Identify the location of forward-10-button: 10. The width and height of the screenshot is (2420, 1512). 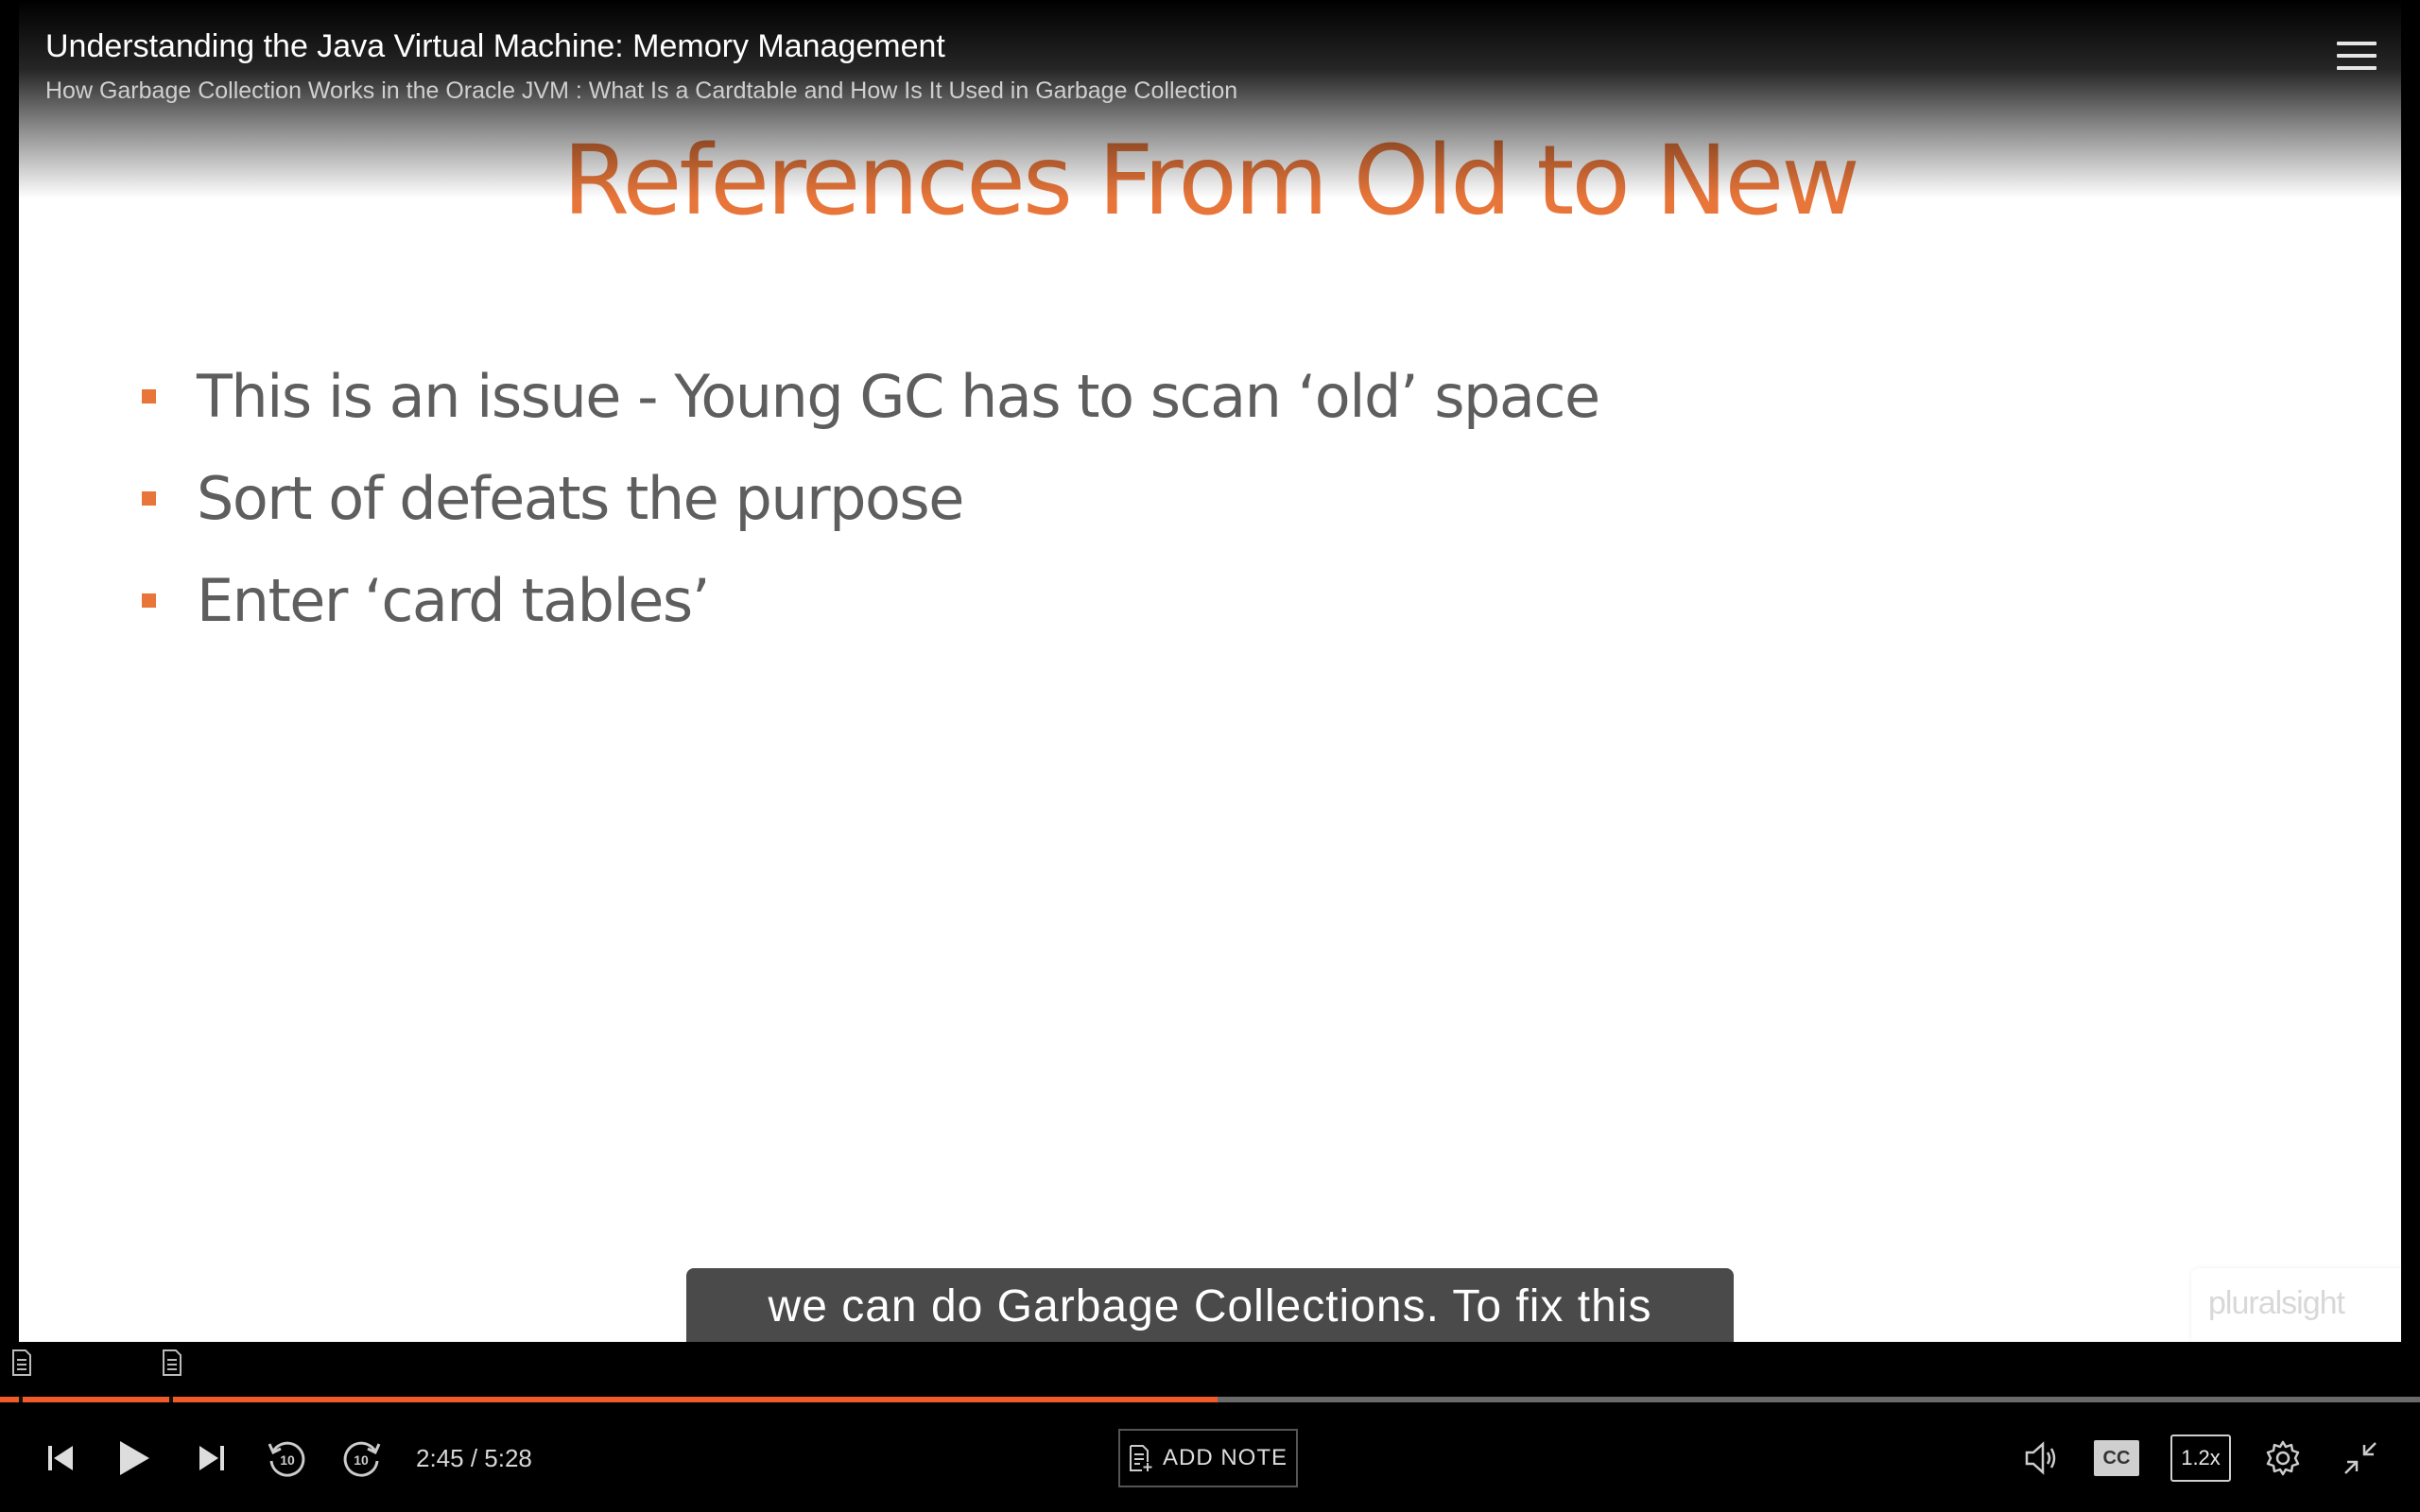
(362, 1459).